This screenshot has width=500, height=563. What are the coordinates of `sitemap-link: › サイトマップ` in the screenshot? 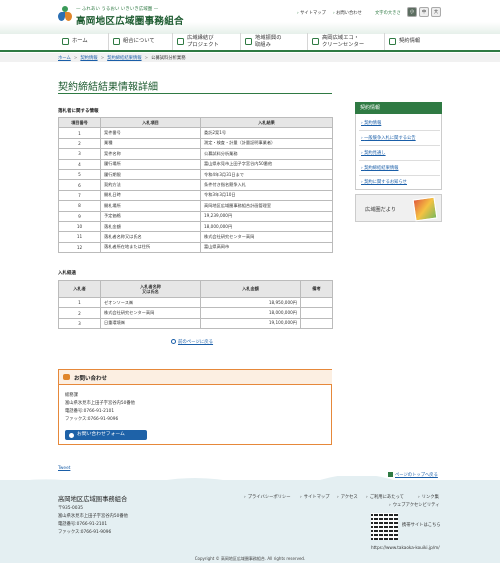 It's located at (311, 13).